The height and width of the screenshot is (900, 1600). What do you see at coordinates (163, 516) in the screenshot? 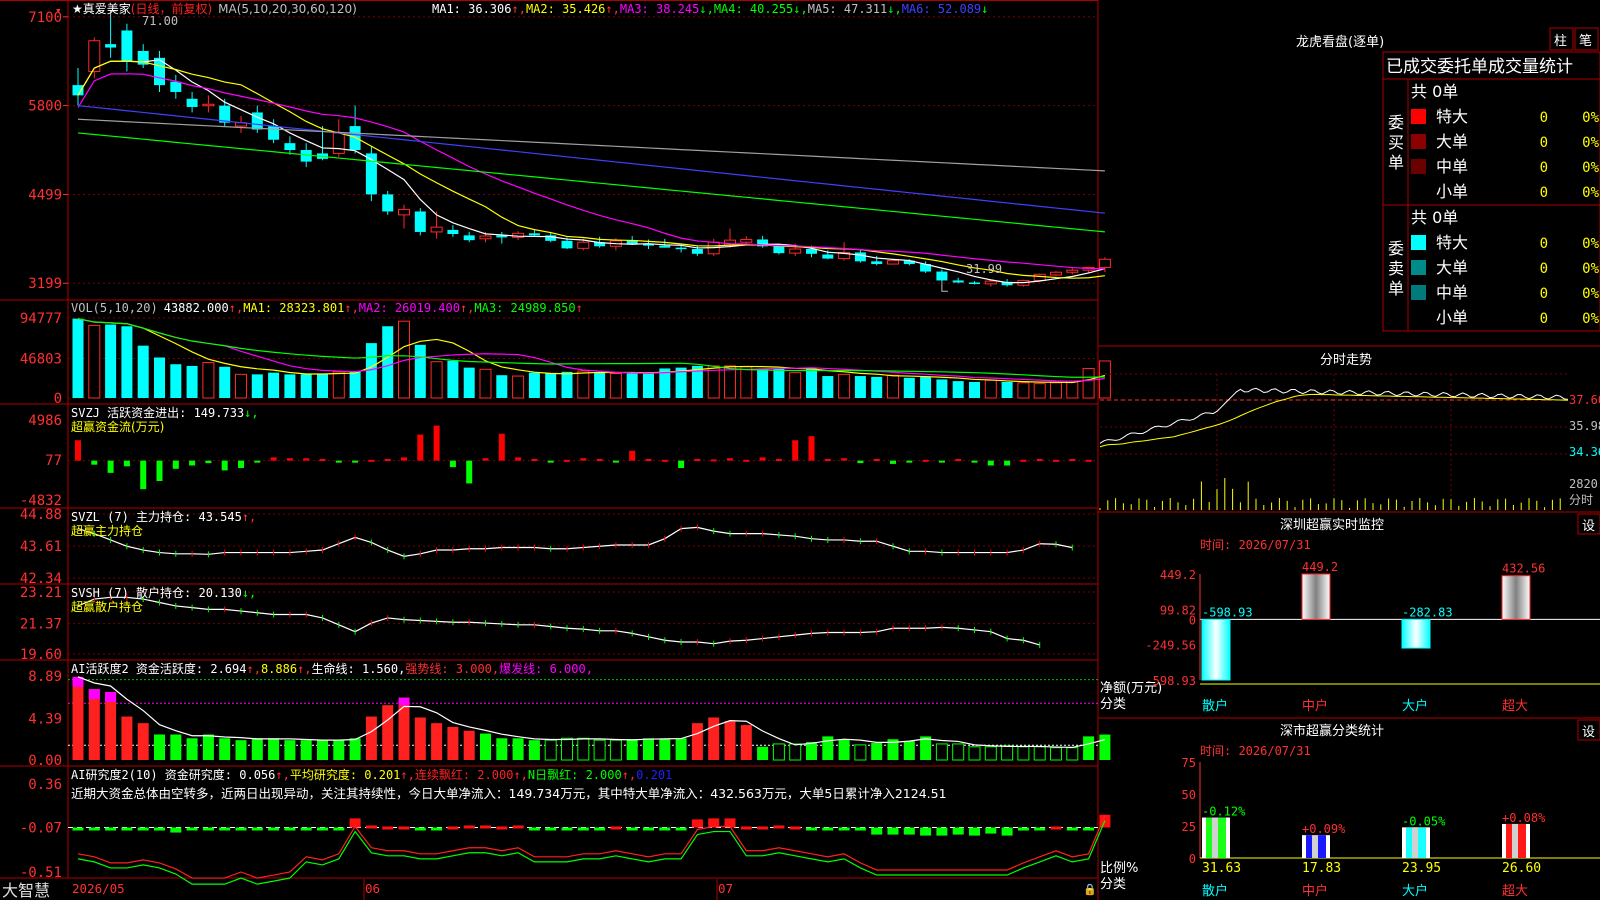
I see `svzl-header: SVZL (7) 主力持仓: 43.545↑,` at bounding box center [163, 516].